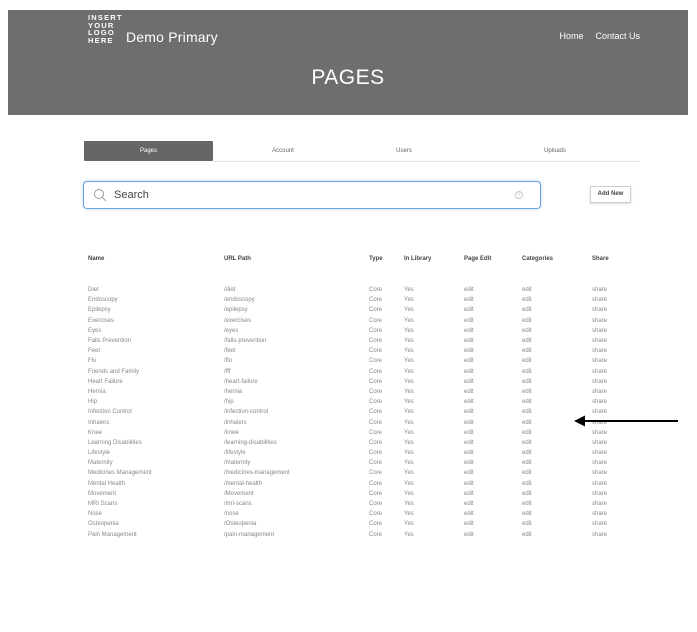  What do you see at coordinates (105, 29) in the screenshot?
I see `logo: INSERT YOUR LOGO HERE` at bounding box center [105, 29].